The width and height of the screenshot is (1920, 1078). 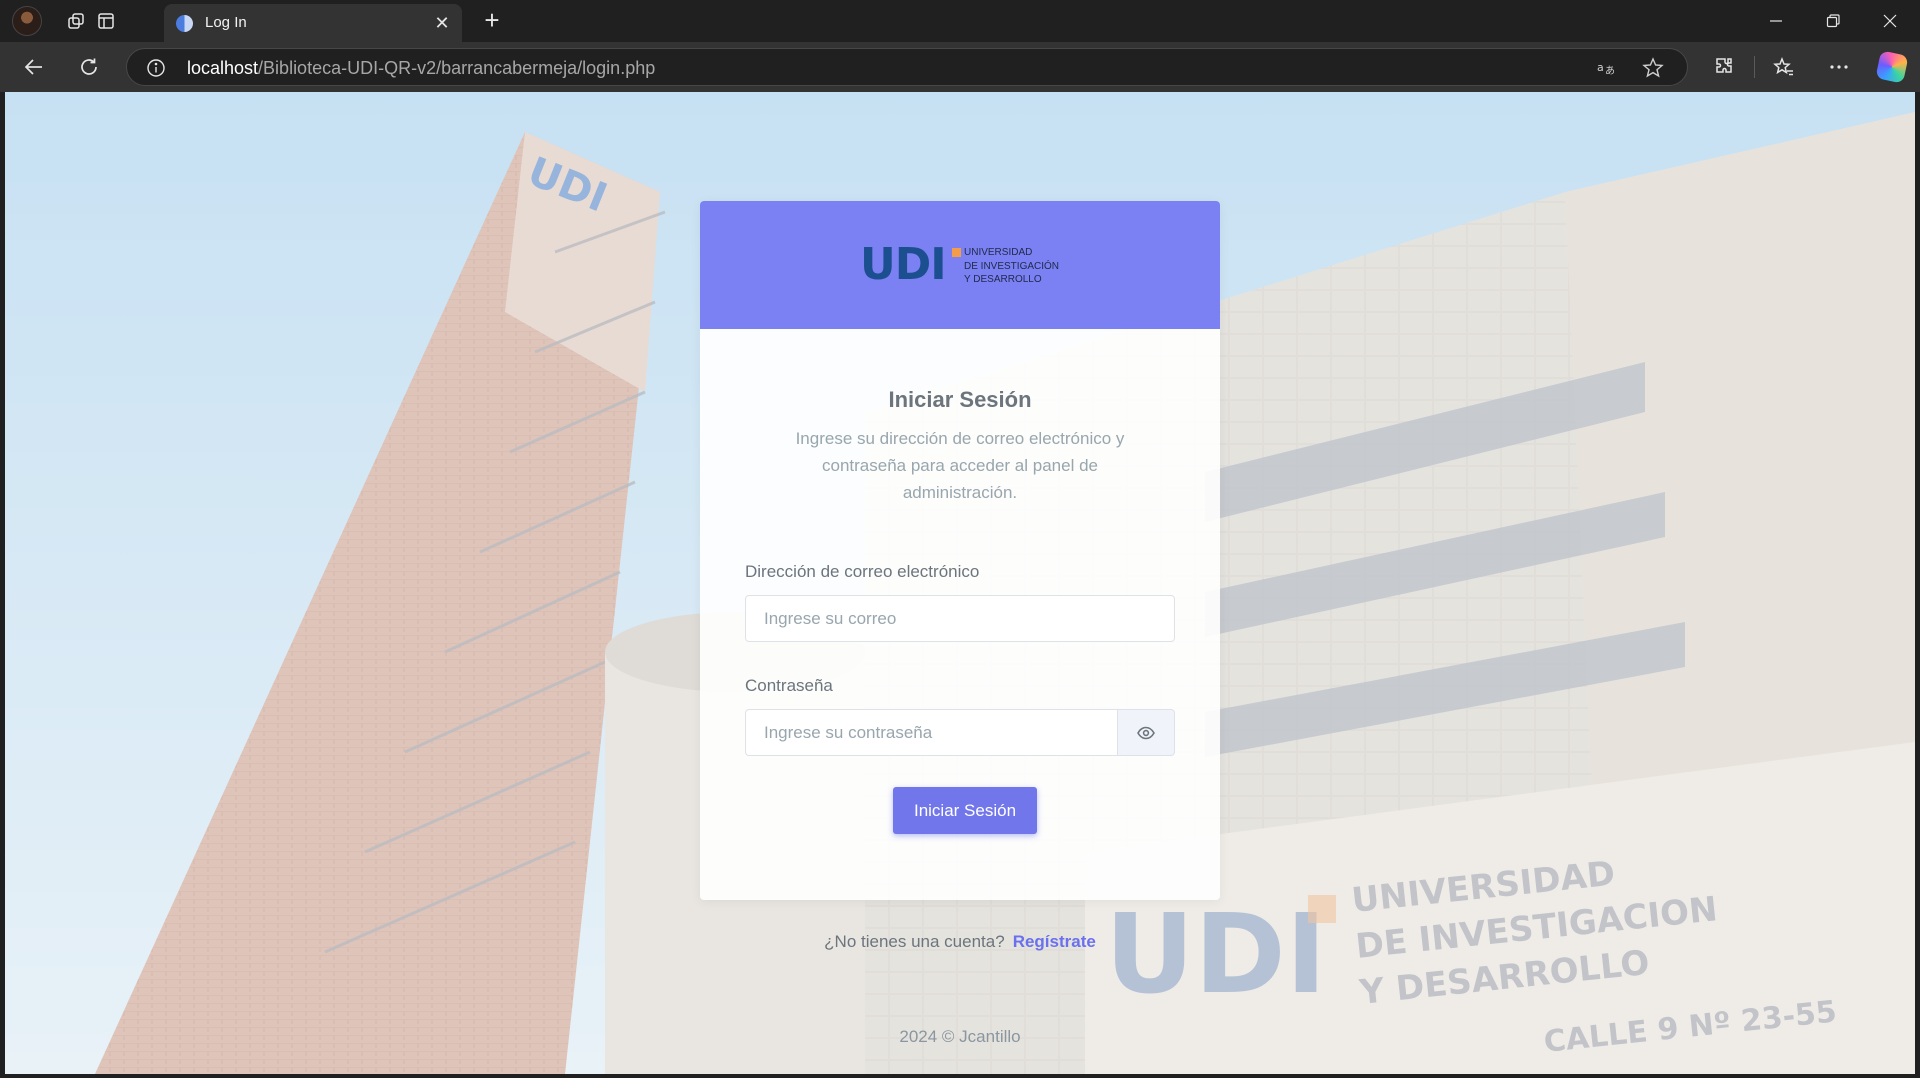 I want to click on url-host: localhost, so click(x=223, y=68).